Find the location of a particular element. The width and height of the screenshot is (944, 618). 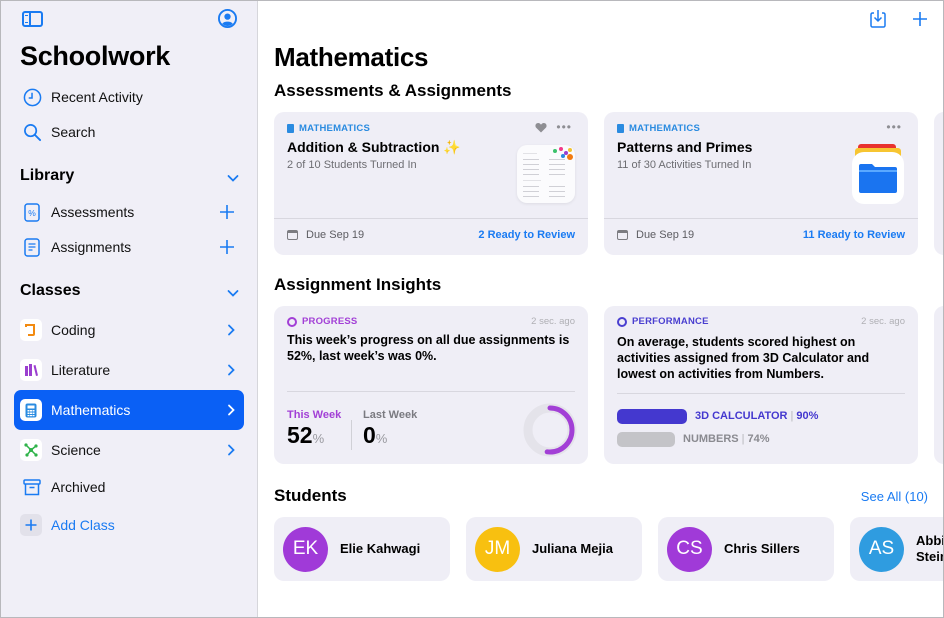

classes-heading: Classes is located at coordinates (50, 290).